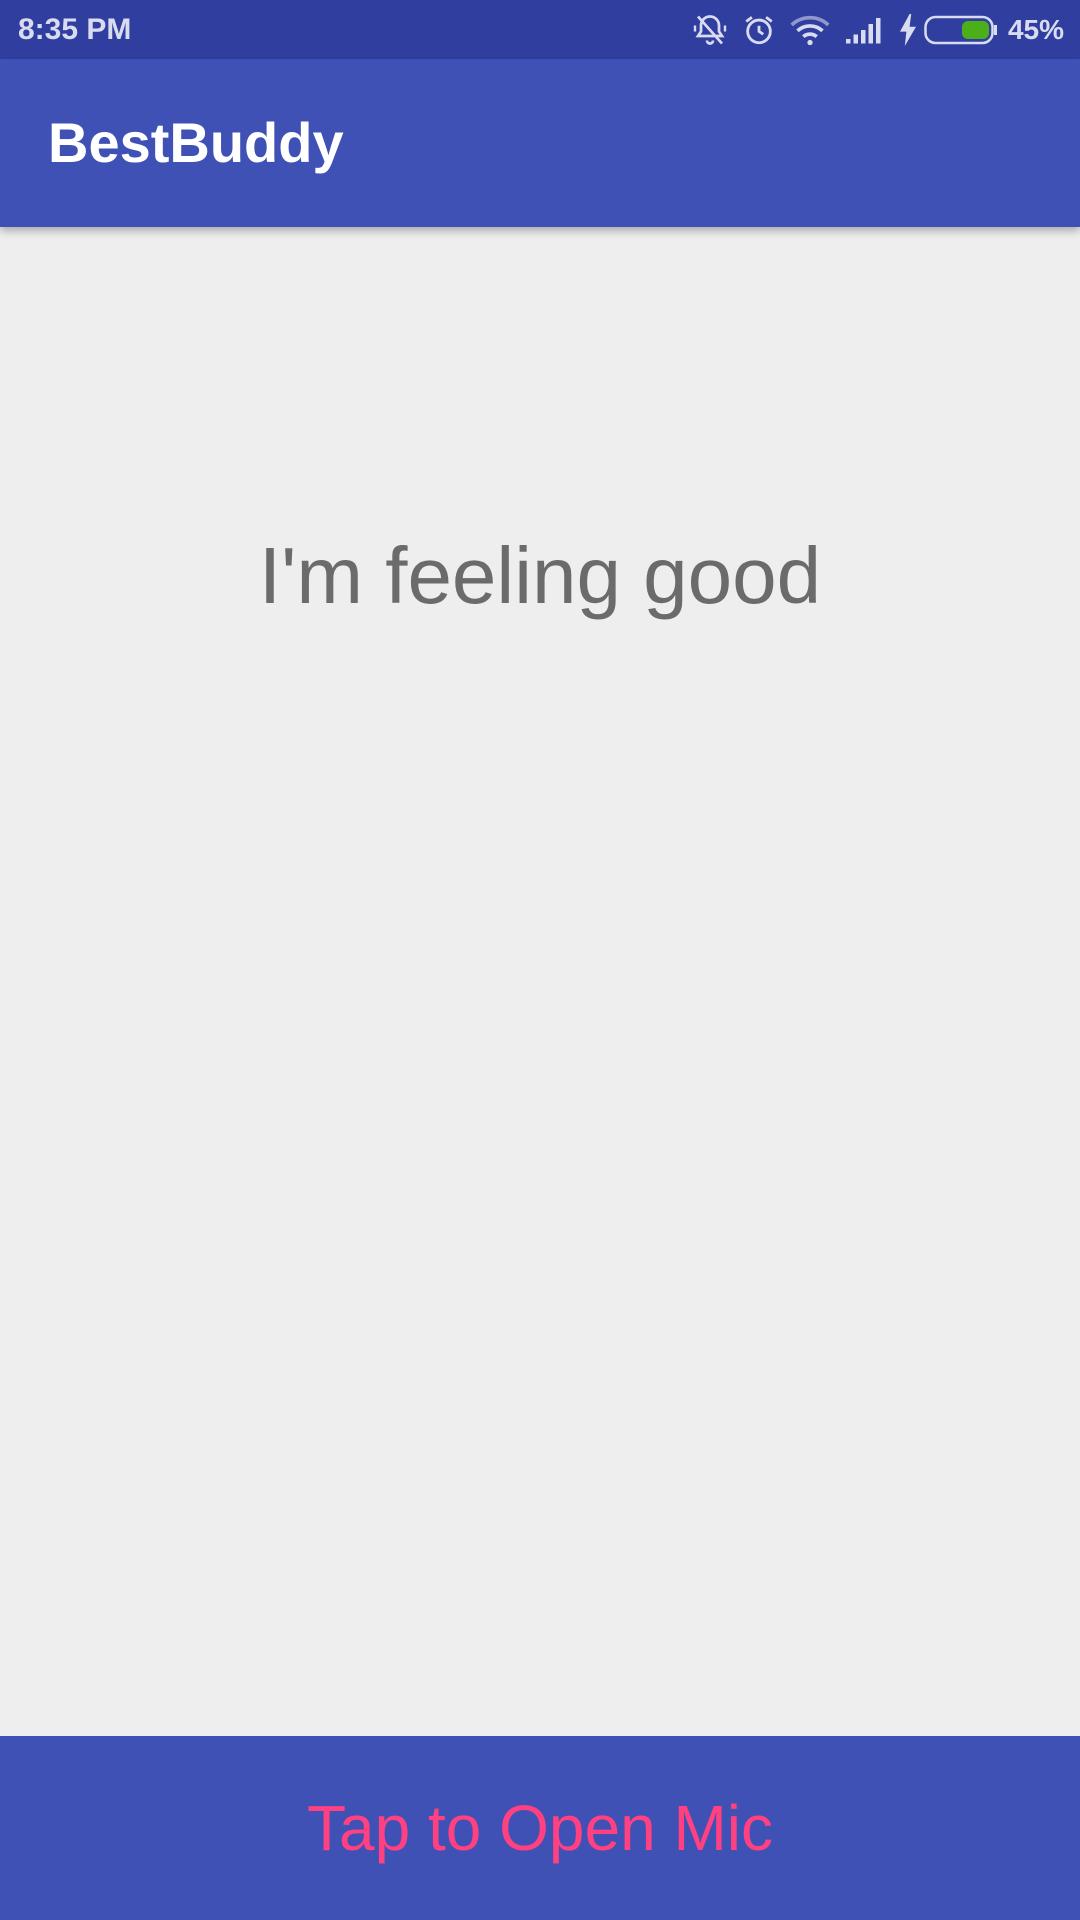  Describe the element at coordinates (759, 30) in the screenshot. I see `alarm-icon` at that location.